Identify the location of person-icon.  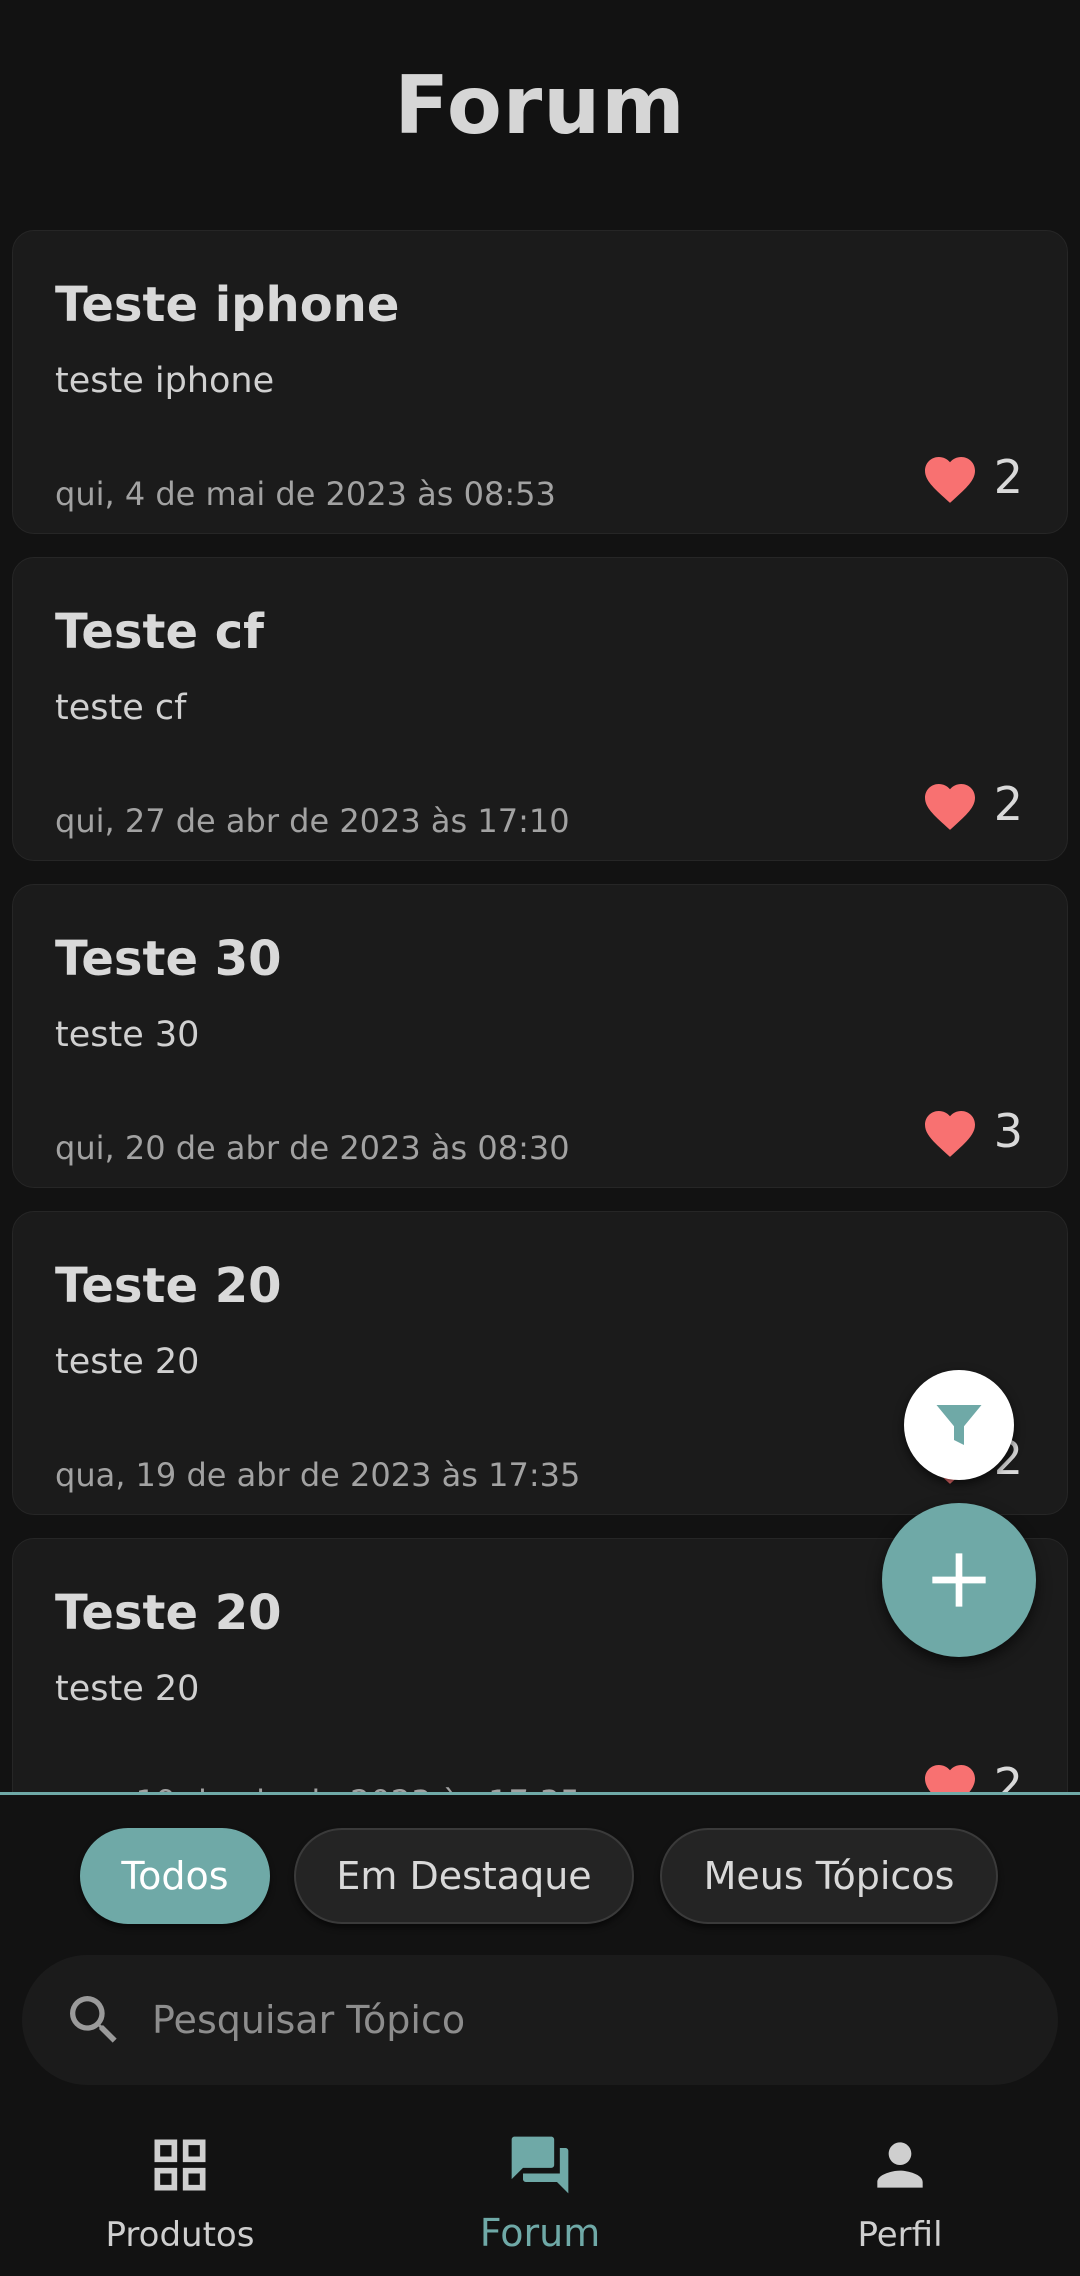
(900, 2165).